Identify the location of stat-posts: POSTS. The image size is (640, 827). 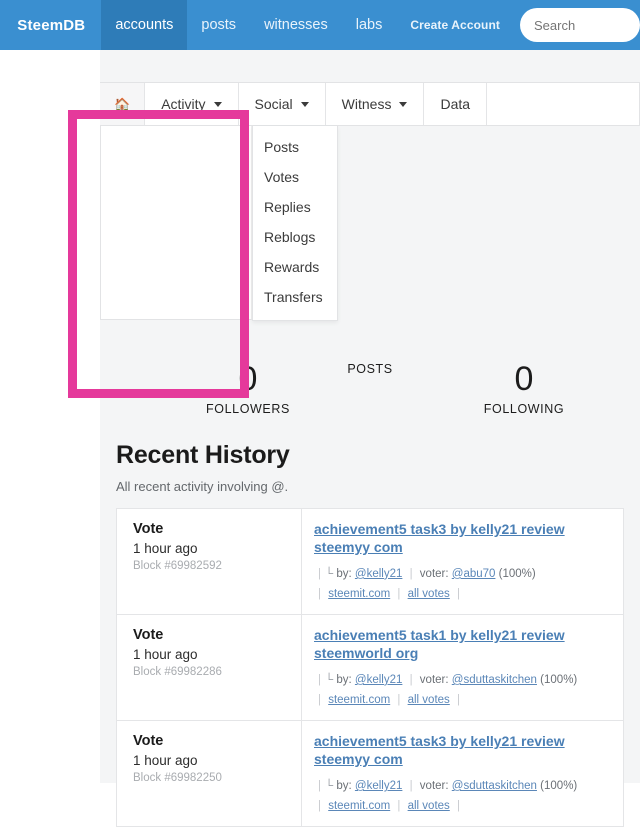
(370, 369).